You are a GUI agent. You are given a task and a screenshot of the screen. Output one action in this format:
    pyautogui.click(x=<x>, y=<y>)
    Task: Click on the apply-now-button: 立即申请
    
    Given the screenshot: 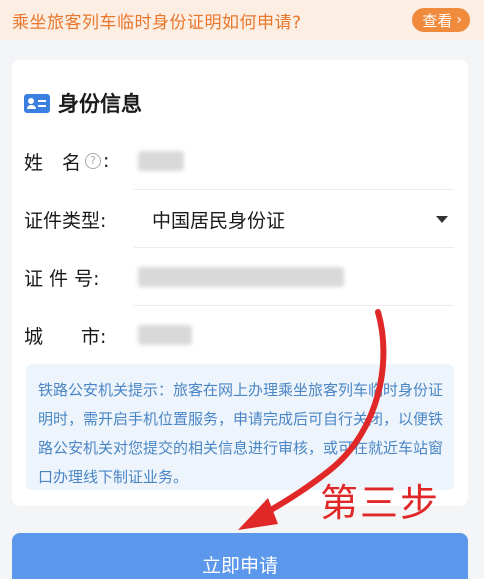 What is the action you would take?
    pyautogui.click(x=240, y=556)
    